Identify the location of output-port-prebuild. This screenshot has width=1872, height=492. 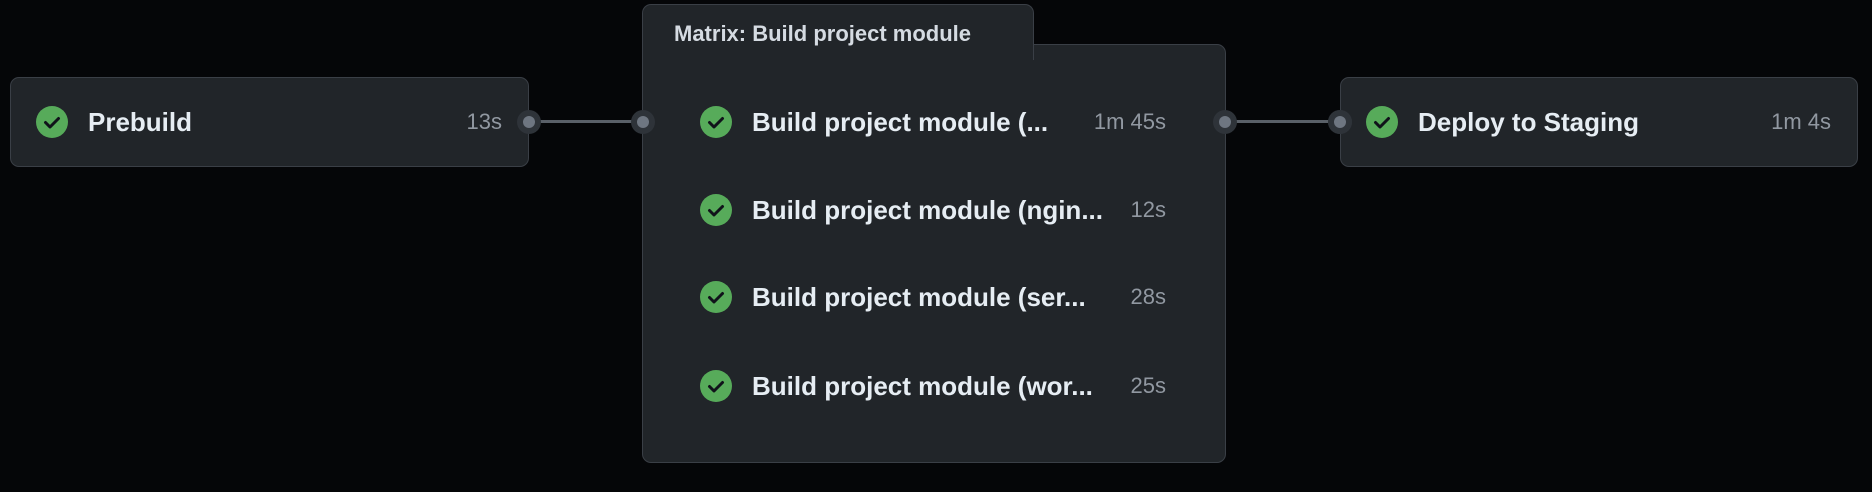
(529, 122).